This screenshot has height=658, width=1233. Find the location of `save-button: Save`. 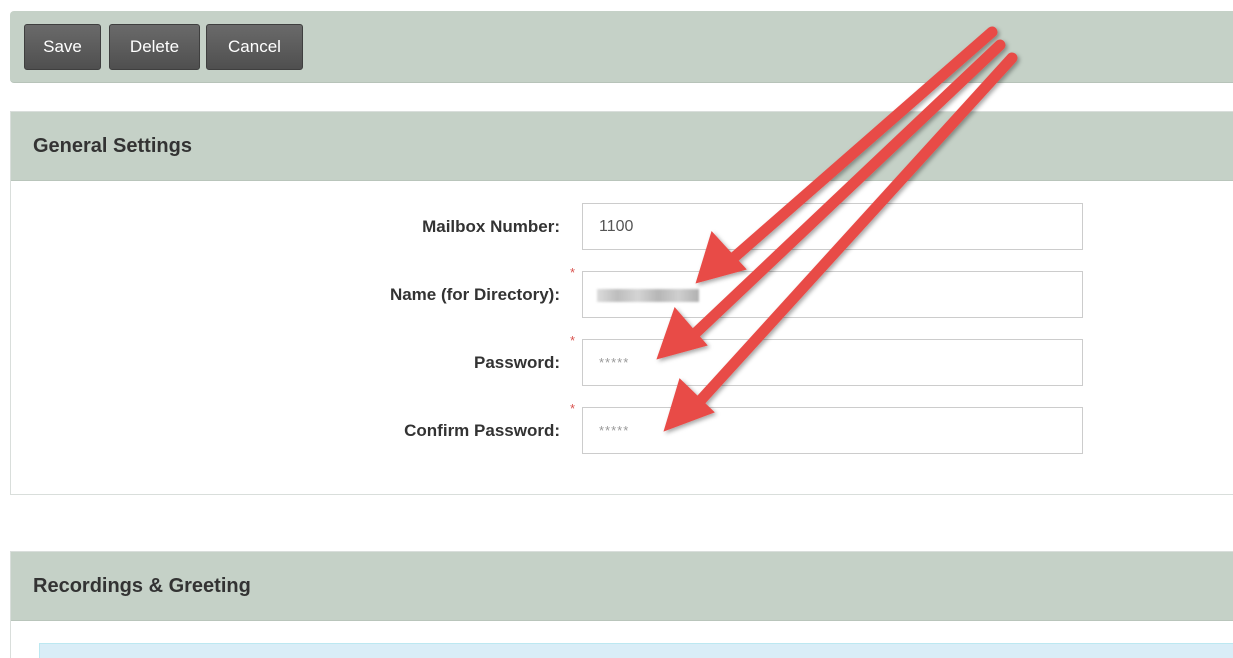

save-button: Save is located at coordinates (62, 47).